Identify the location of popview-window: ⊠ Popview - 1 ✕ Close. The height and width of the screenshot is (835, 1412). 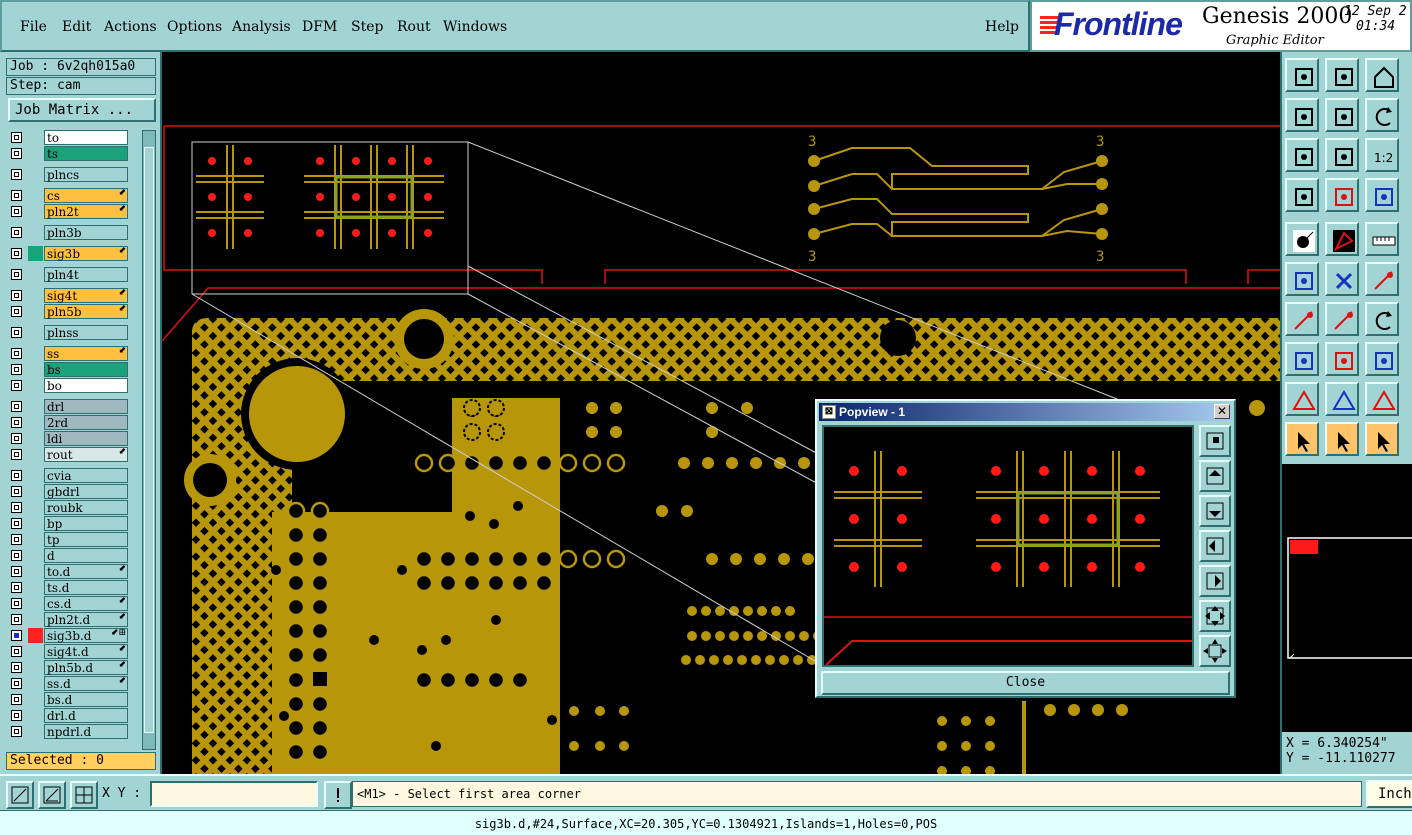
(1025, 548).